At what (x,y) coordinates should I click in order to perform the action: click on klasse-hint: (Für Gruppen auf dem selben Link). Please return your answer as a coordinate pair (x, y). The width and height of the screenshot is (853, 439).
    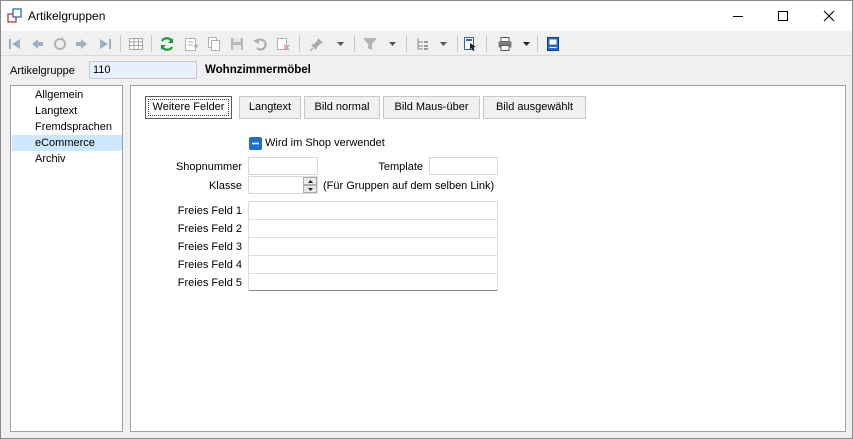
    Looking at the image, I should click on (409, 186).